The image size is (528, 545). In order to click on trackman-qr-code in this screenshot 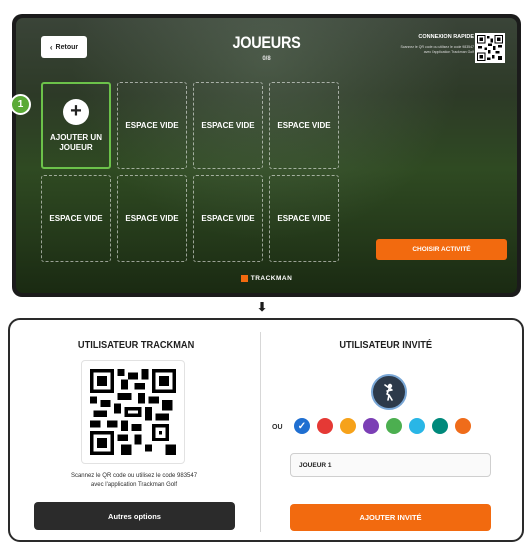, I will do `click(133, 412)`.